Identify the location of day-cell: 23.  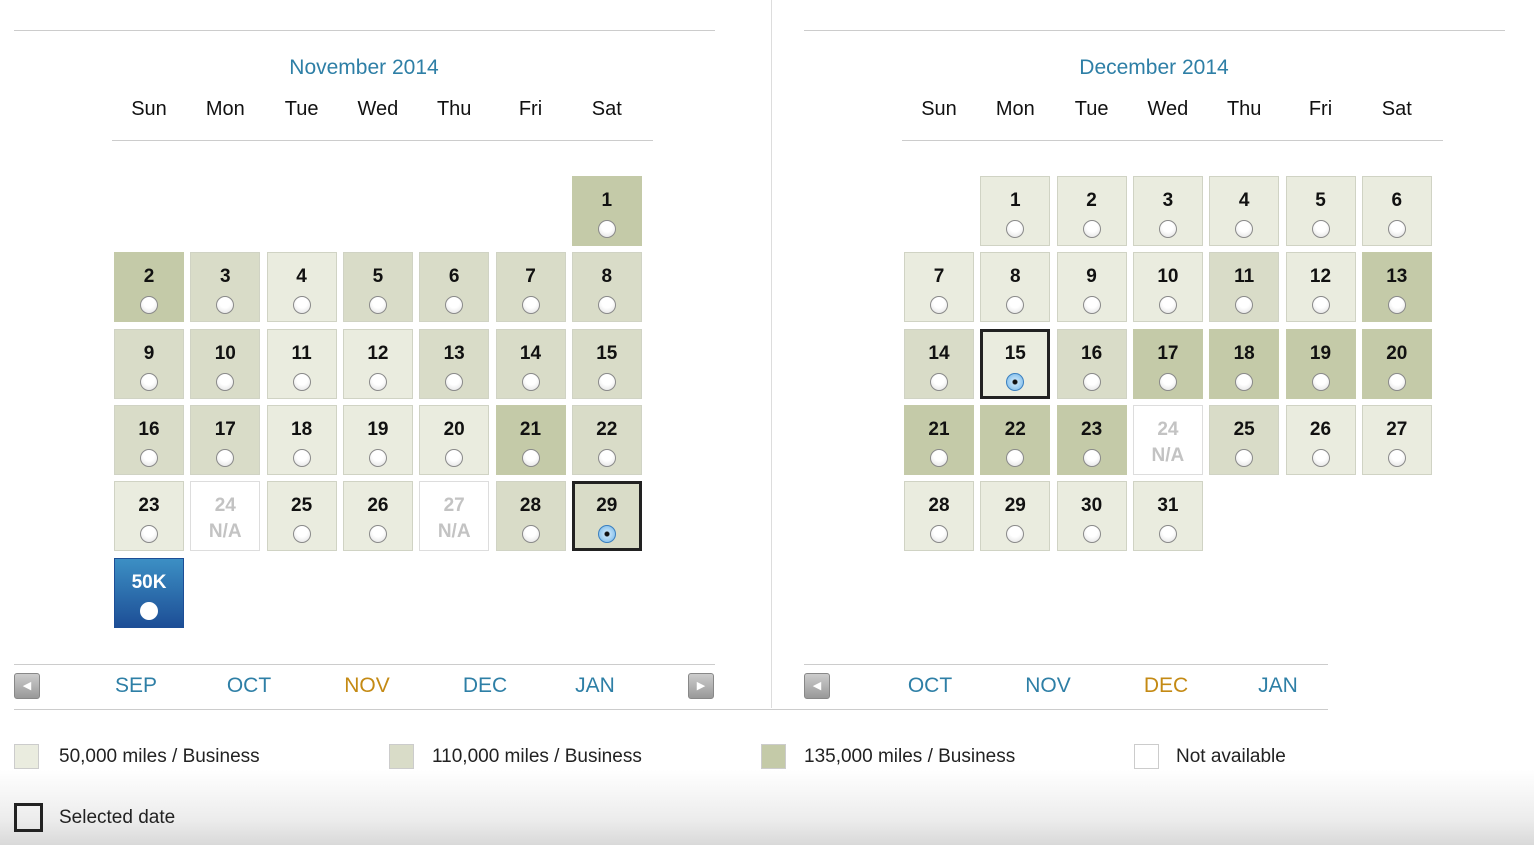
(1091, 439).